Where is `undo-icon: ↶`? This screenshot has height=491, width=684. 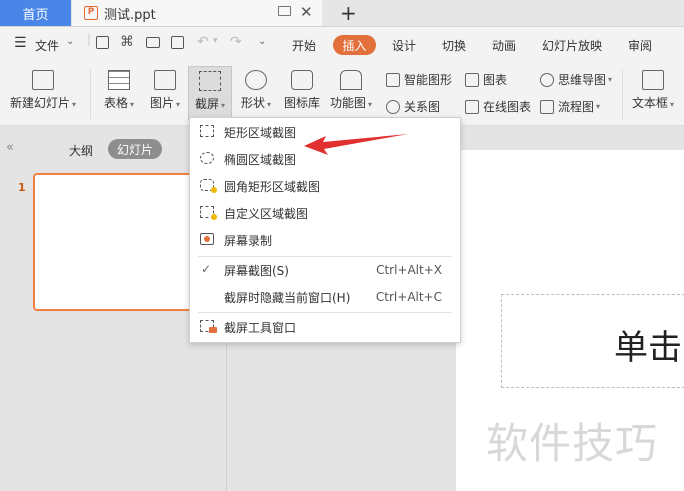
undo-icon: ↶ is located at coordinates (203, 42).